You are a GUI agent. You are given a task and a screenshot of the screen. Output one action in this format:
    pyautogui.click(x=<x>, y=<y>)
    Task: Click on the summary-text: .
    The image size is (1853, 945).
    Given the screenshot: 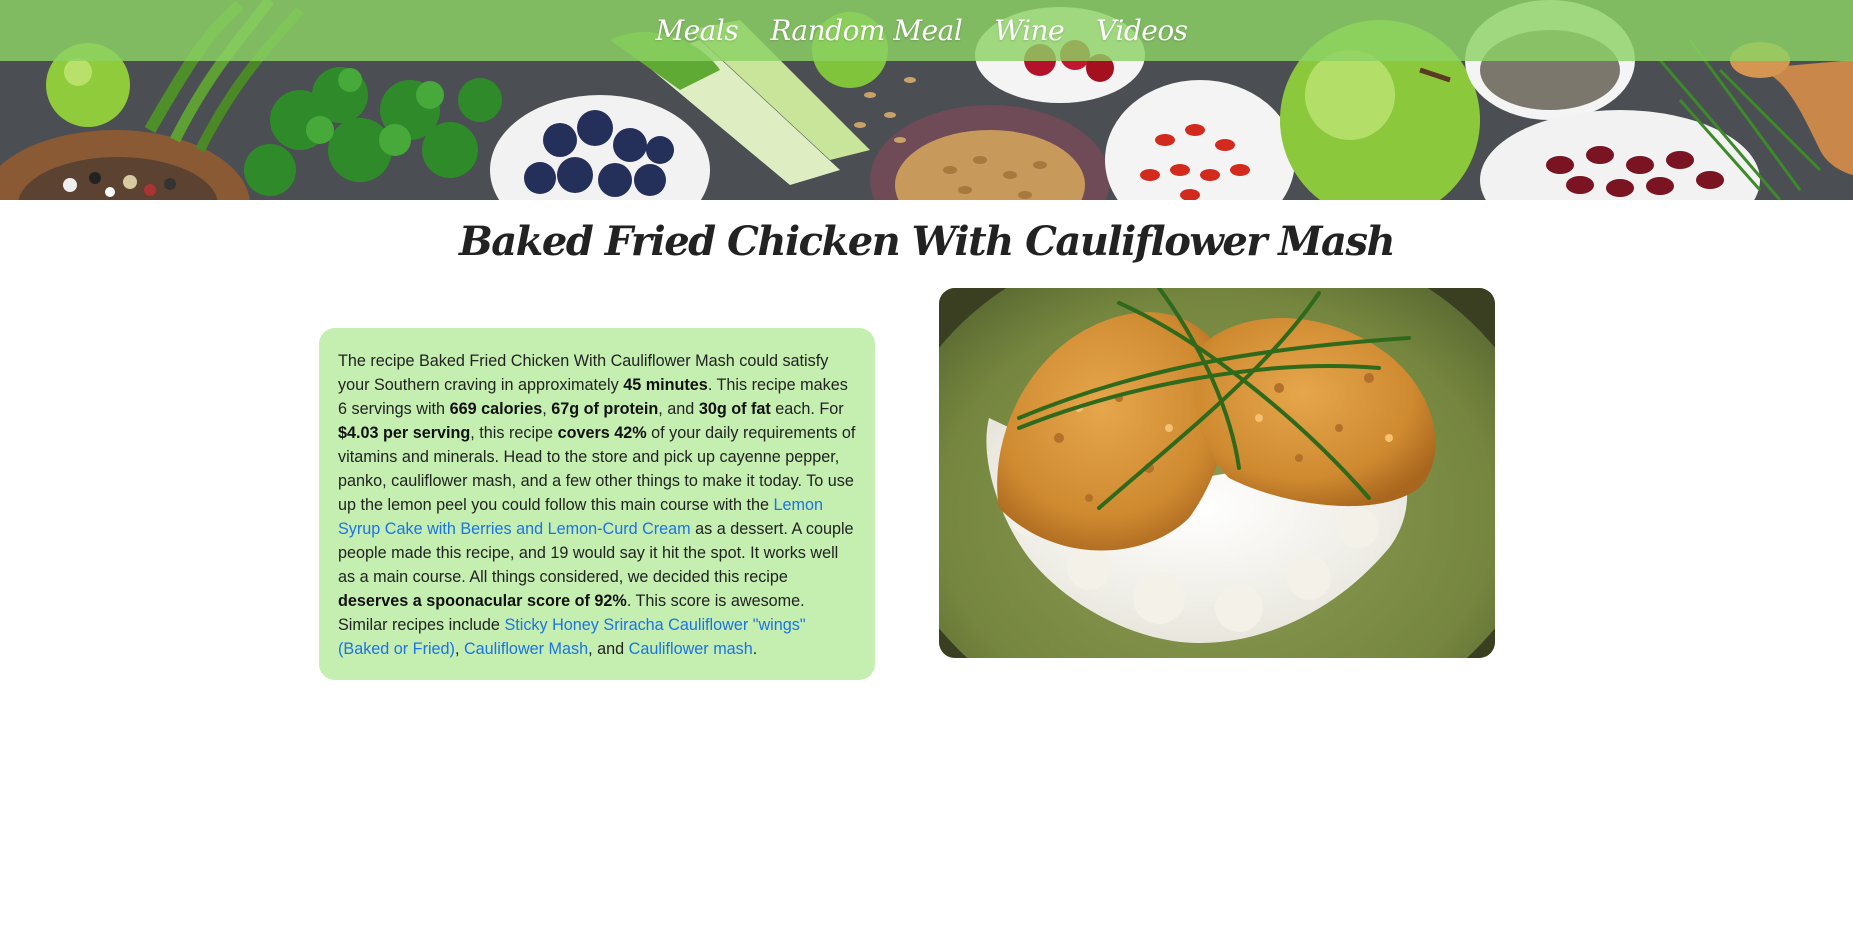 What is the action you would take?
    pyautogui.click(x=755, y=649)
    